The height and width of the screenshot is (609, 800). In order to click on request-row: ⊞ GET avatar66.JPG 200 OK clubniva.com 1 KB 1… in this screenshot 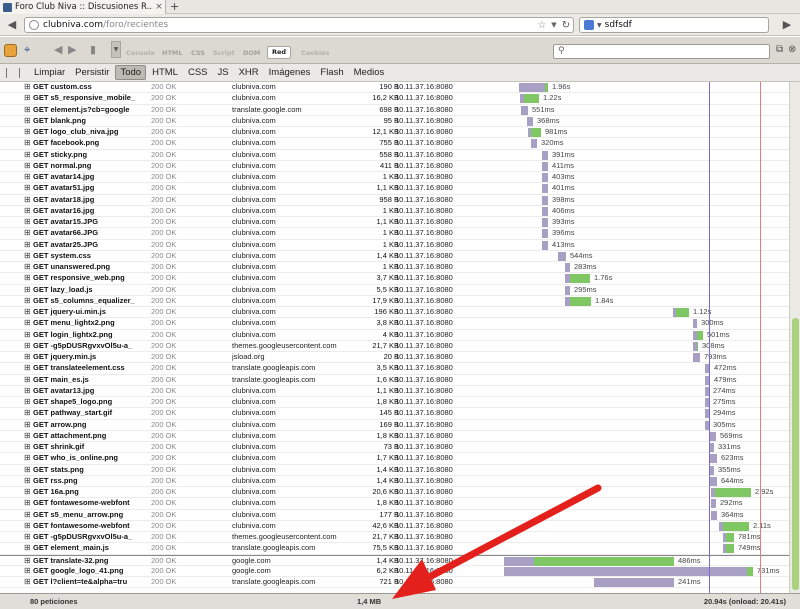, I will do `click(394, 234)`.